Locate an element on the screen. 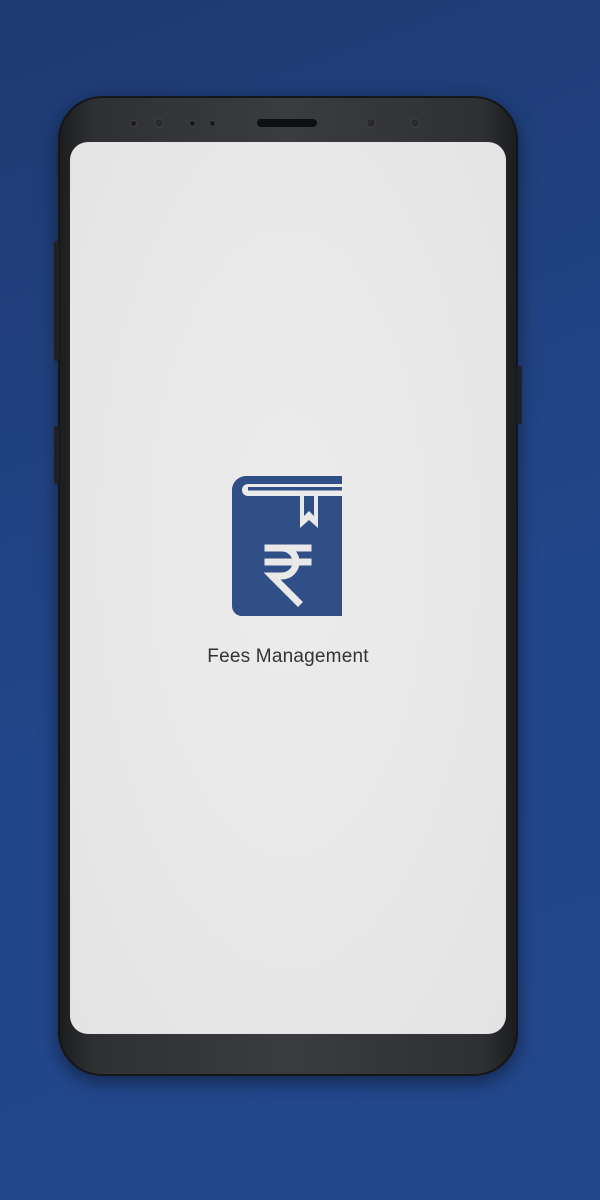  phone-top-bezel is located at coordinates (288, 125).